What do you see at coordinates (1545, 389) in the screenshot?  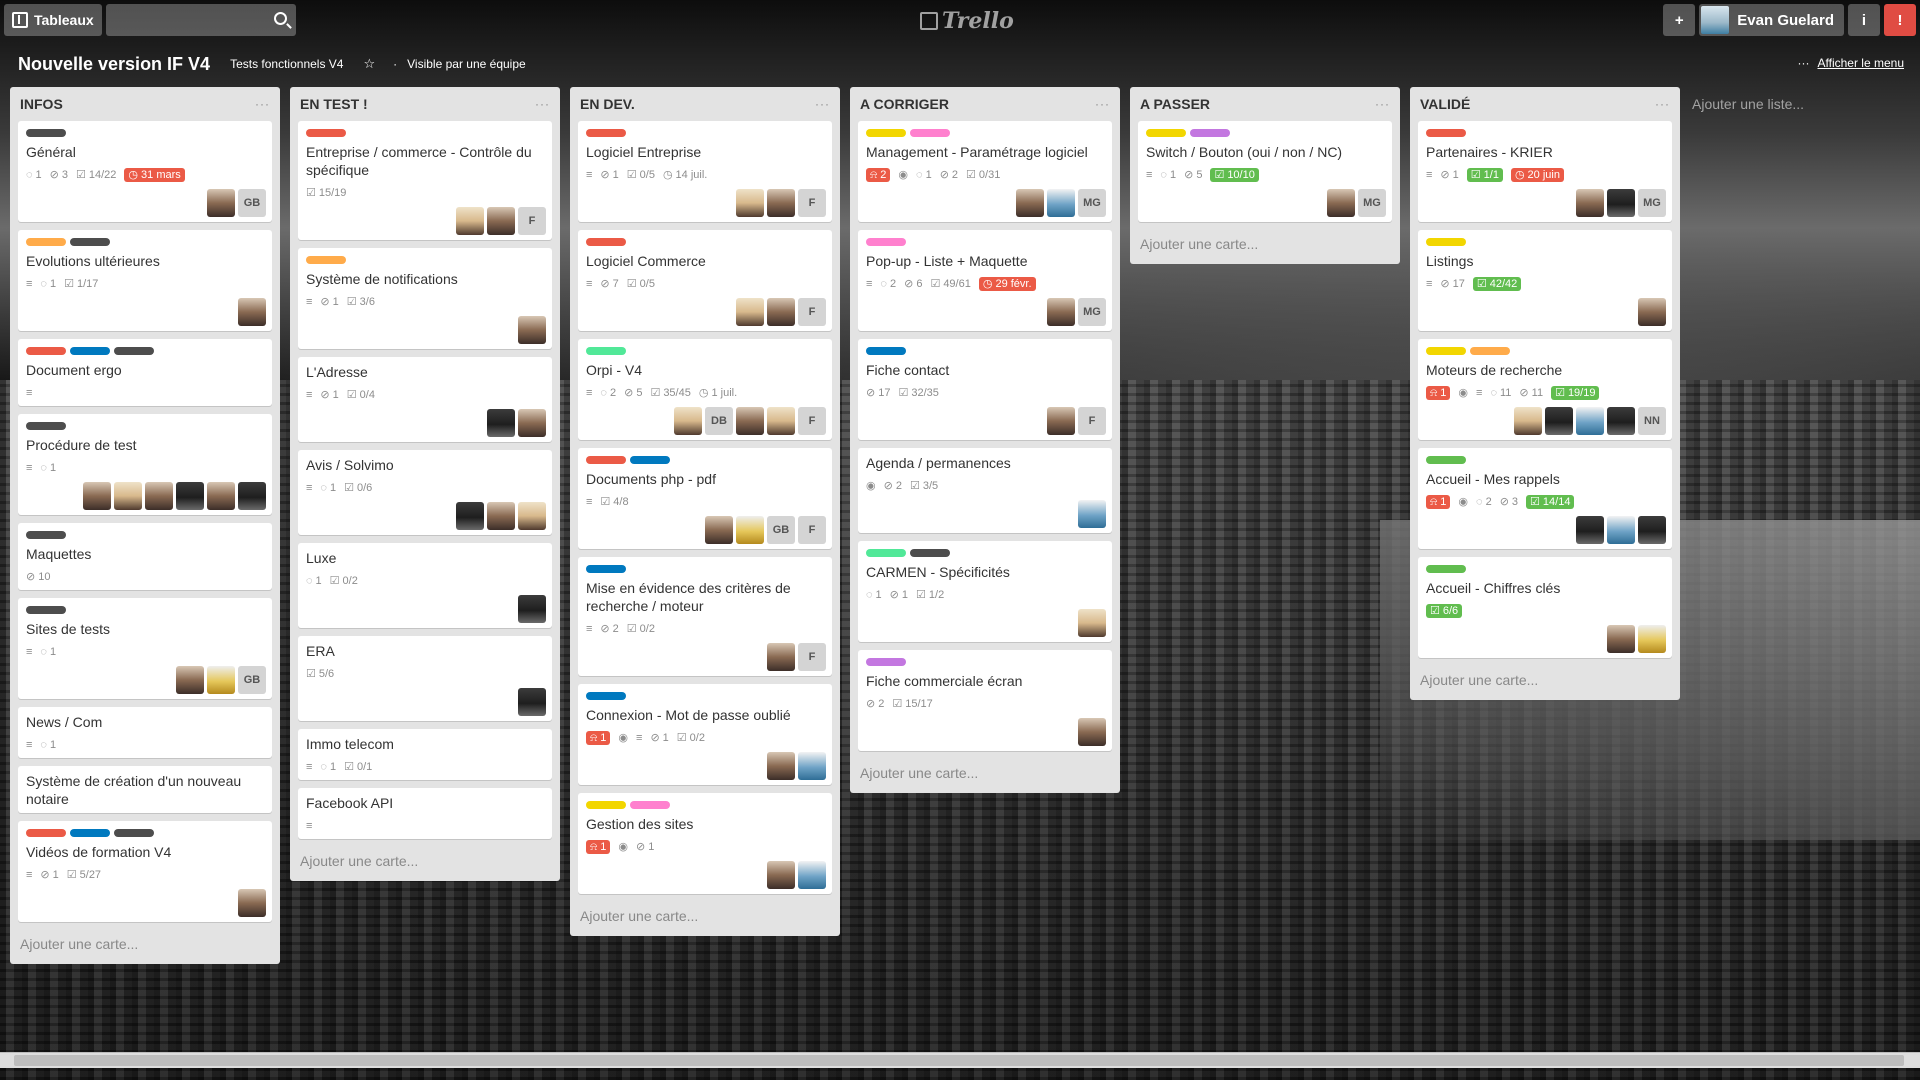 I see `card: Moteurs de recherche ⍾ 1 ◉ ≡ ◌ 11 ⊘ 11 ☑ 19/19 NN` at bounding box center [1545, 389].